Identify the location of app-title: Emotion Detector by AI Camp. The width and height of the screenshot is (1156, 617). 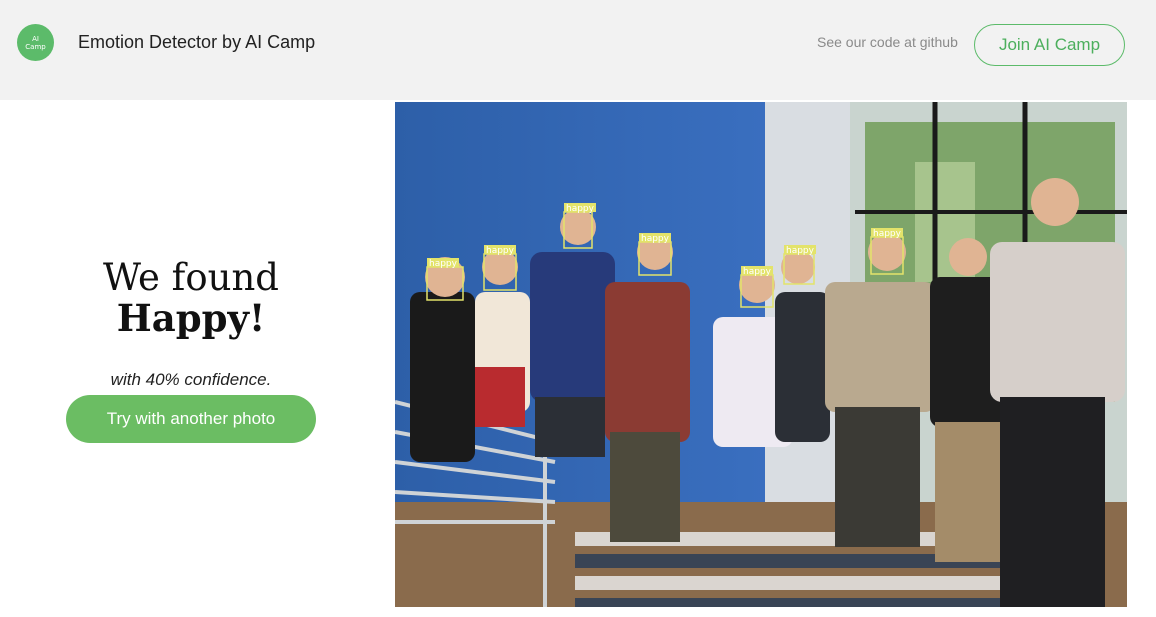
(197, 42).